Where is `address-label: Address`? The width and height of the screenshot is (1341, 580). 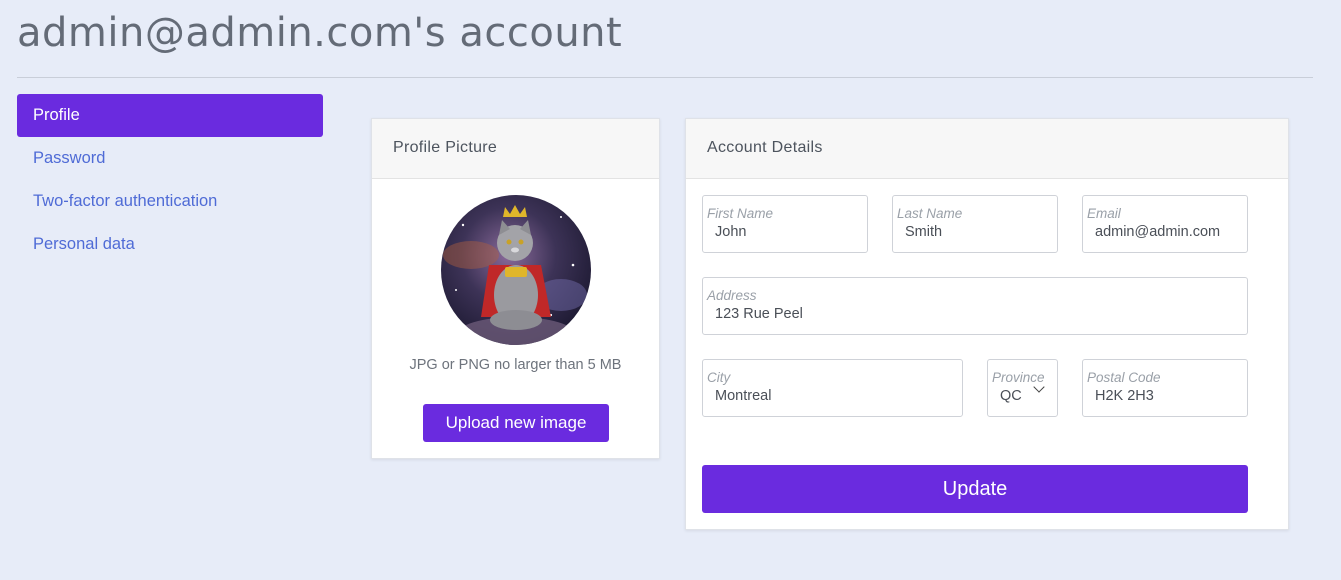
address-label: Address is located at coordinates (732, 295).